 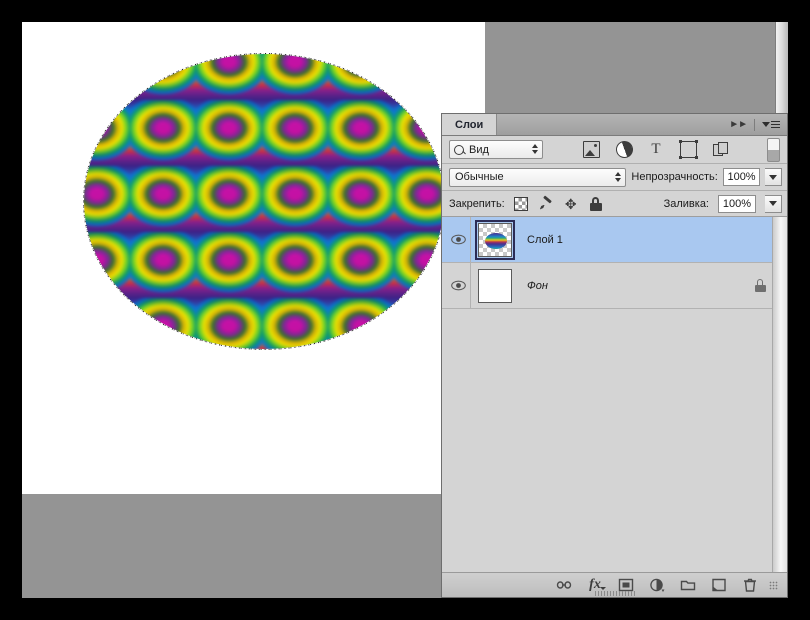 What do you see at coordinates (775, 124) in the screenshot?
I see `panel-menu-lines` at bounding box center [775, 124].